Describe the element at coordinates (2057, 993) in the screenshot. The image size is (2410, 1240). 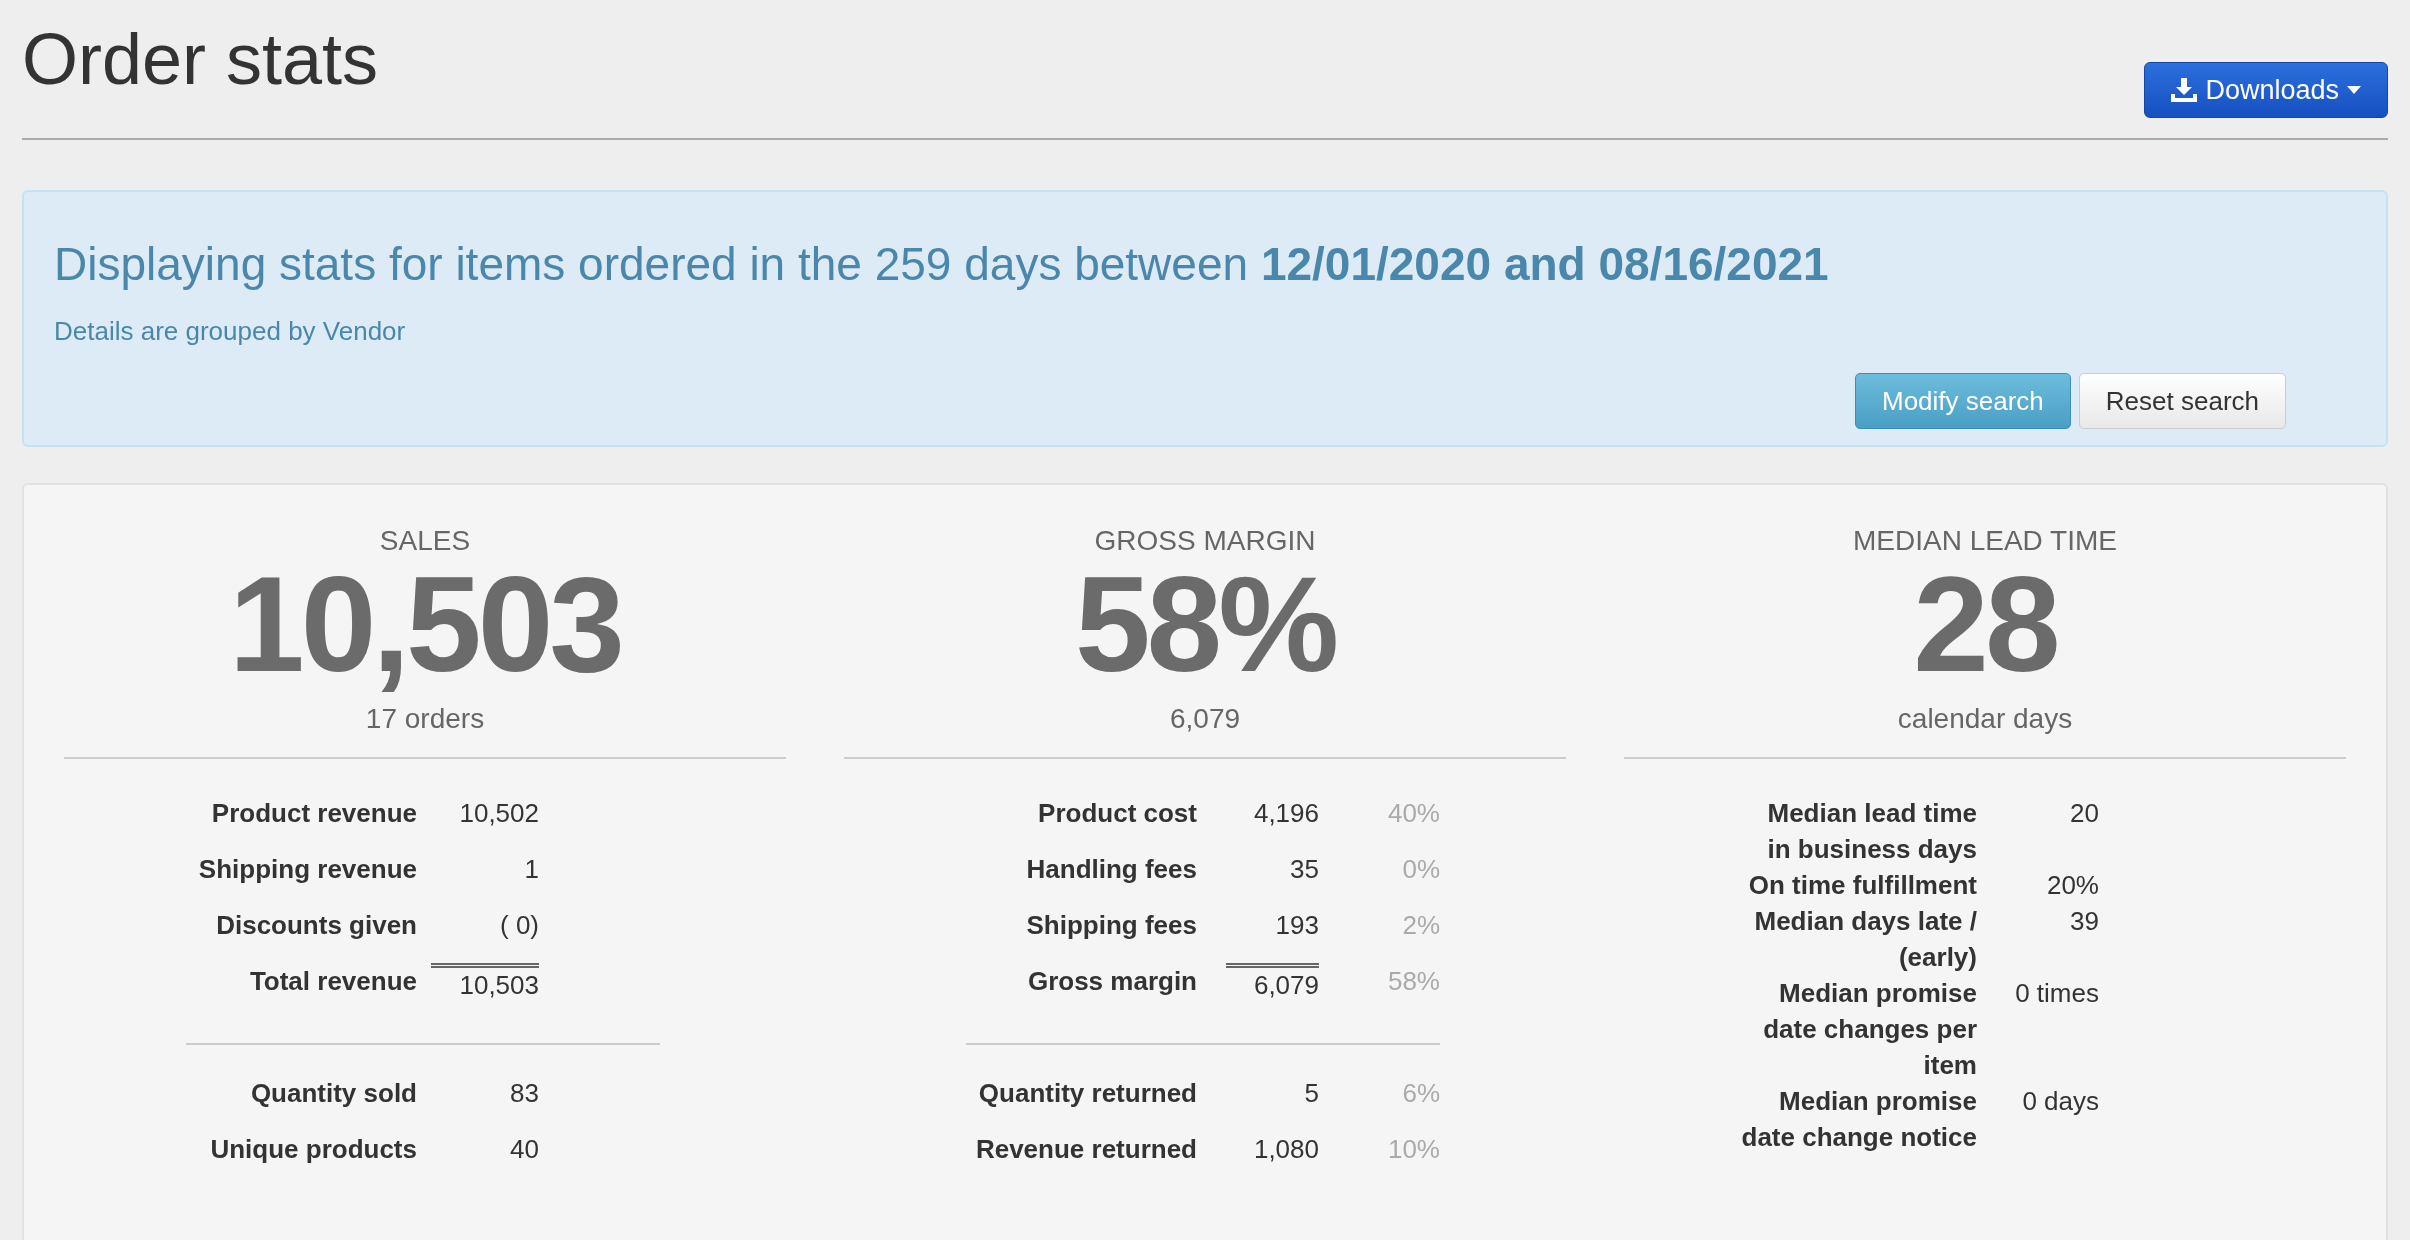
I see `row-value: 0 times` at that location.